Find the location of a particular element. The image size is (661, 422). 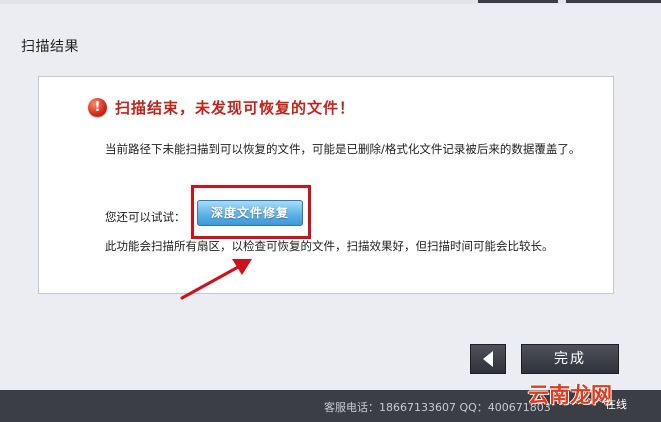

top-strip is located at coordinates (330, 2).